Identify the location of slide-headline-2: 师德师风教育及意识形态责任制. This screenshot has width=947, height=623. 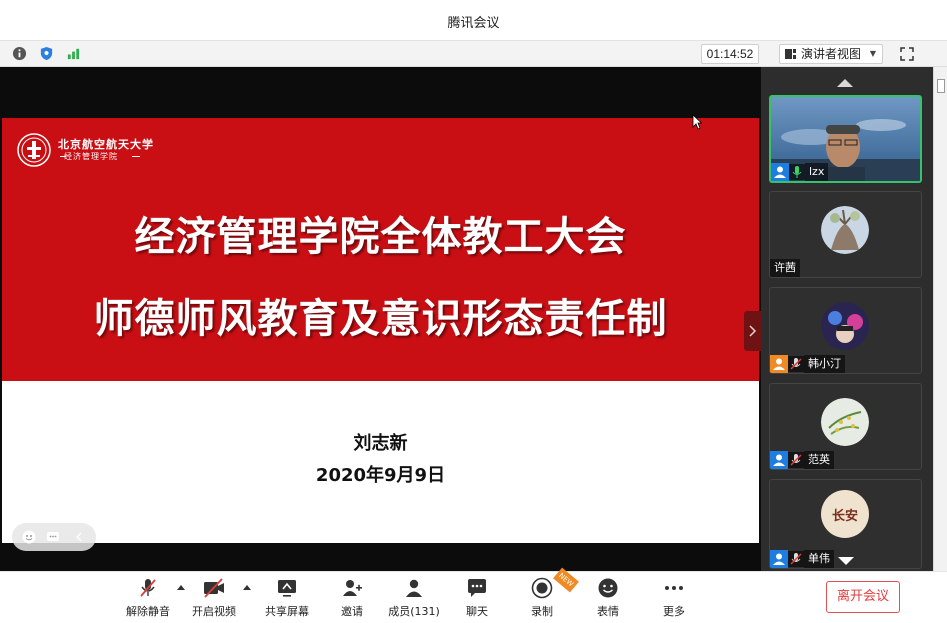
(380, 319).